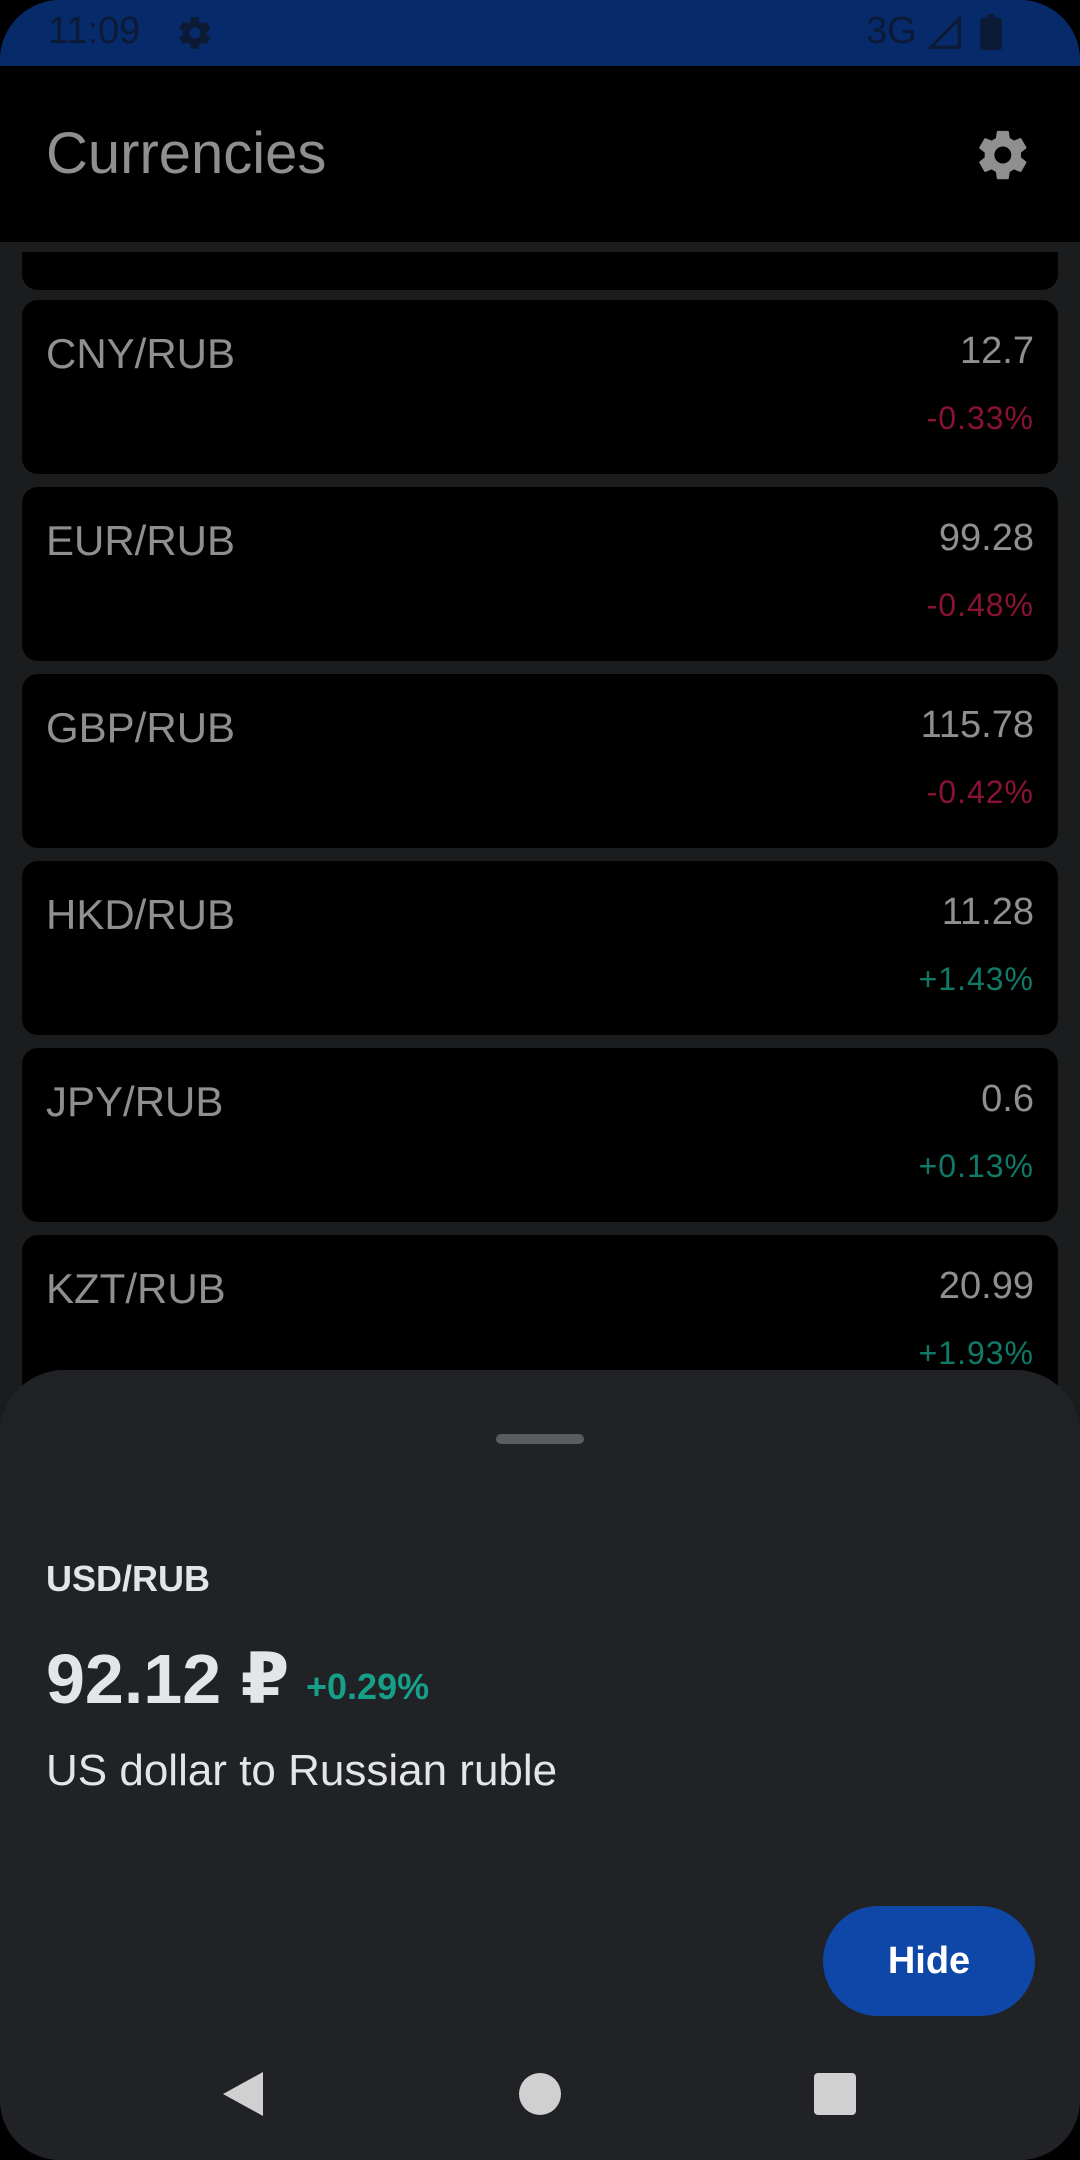 The height and width of the screenshot is (2160, 1080). Describe the element at coordinates (980, 418) in the screenshot. I see `currency-change: -0.33%` at that location.